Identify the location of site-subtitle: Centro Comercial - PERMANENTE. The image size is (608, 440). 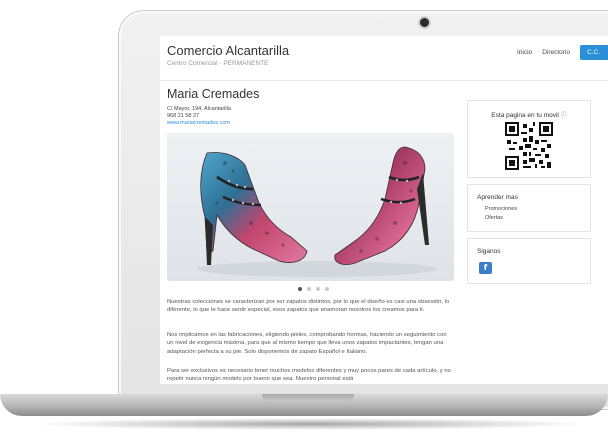
(218, 63).